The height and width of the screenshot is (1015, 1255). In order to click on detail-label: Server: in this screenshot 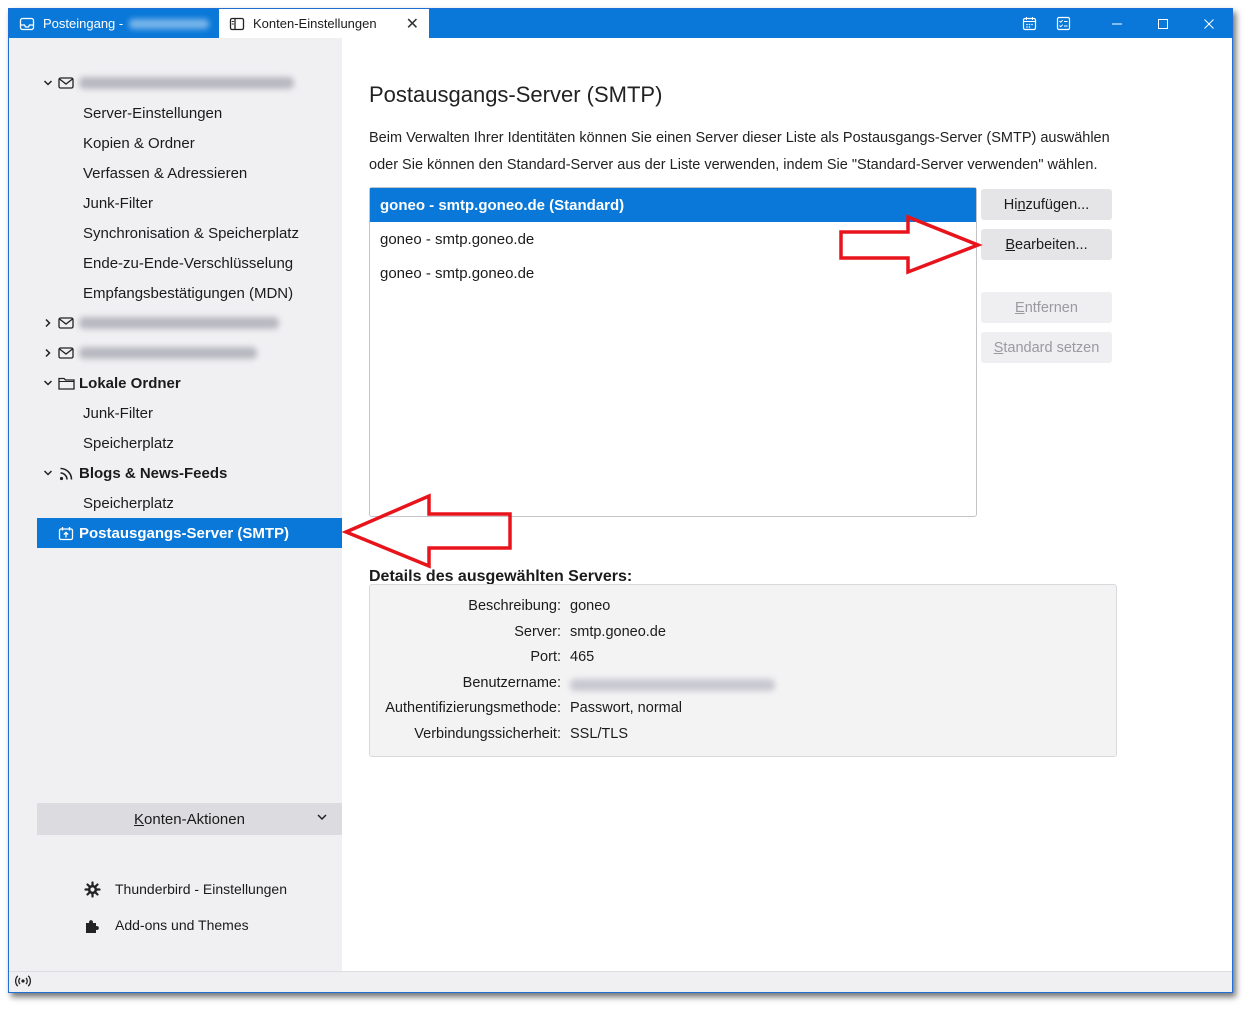, I will do `click(537, 632)`.